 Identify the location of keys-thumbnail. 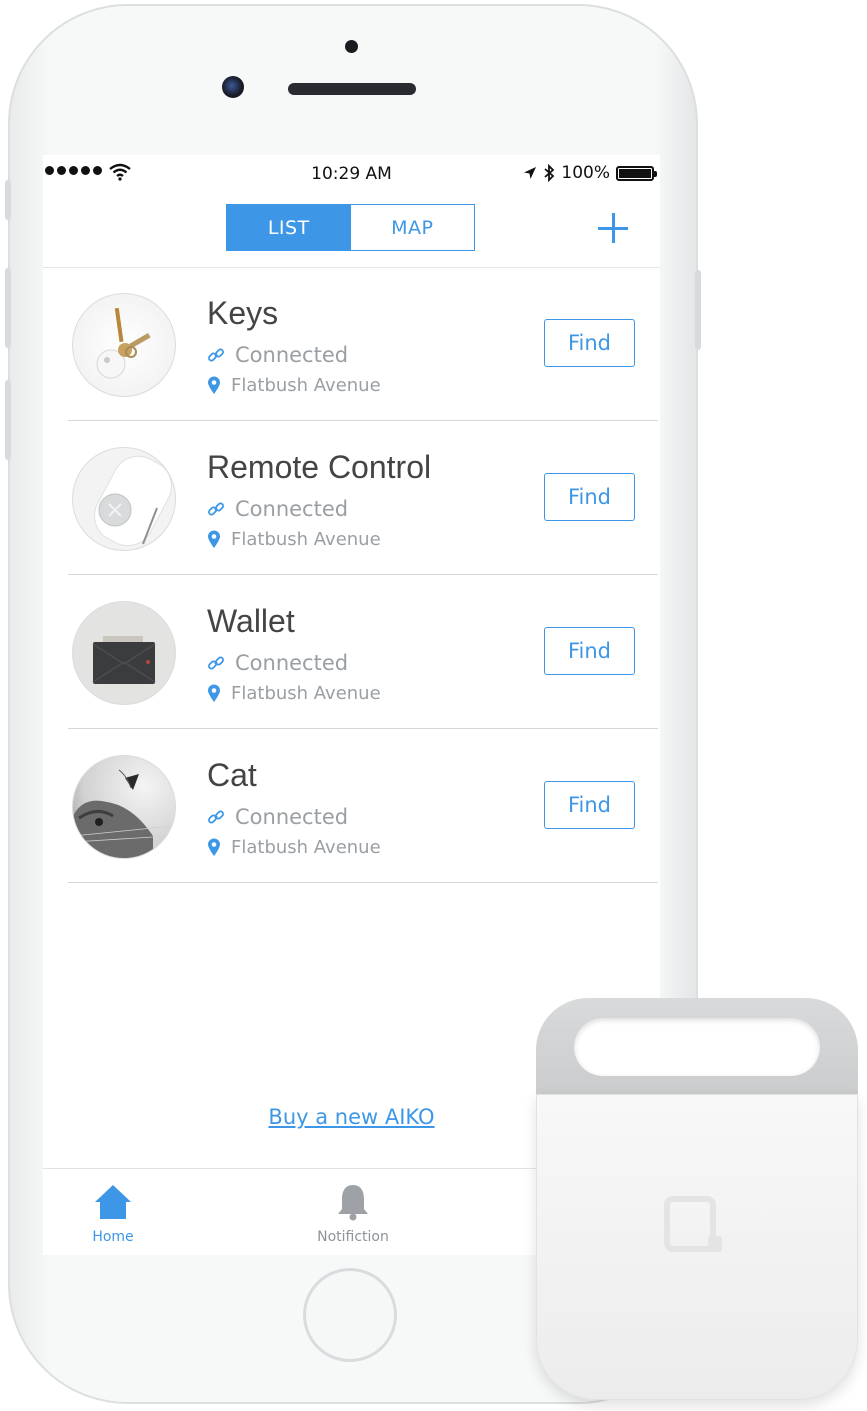
(124, 345).